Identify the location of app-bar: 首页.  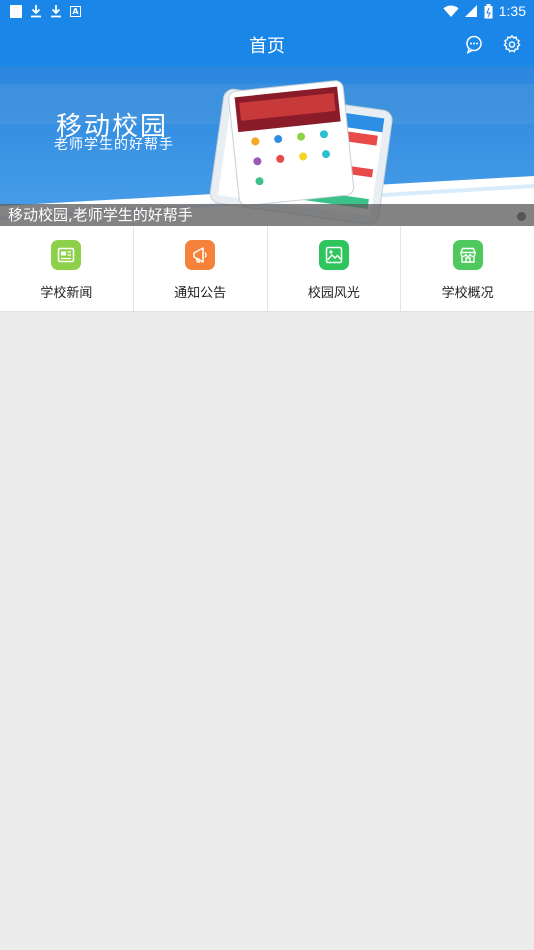
(267, 45).